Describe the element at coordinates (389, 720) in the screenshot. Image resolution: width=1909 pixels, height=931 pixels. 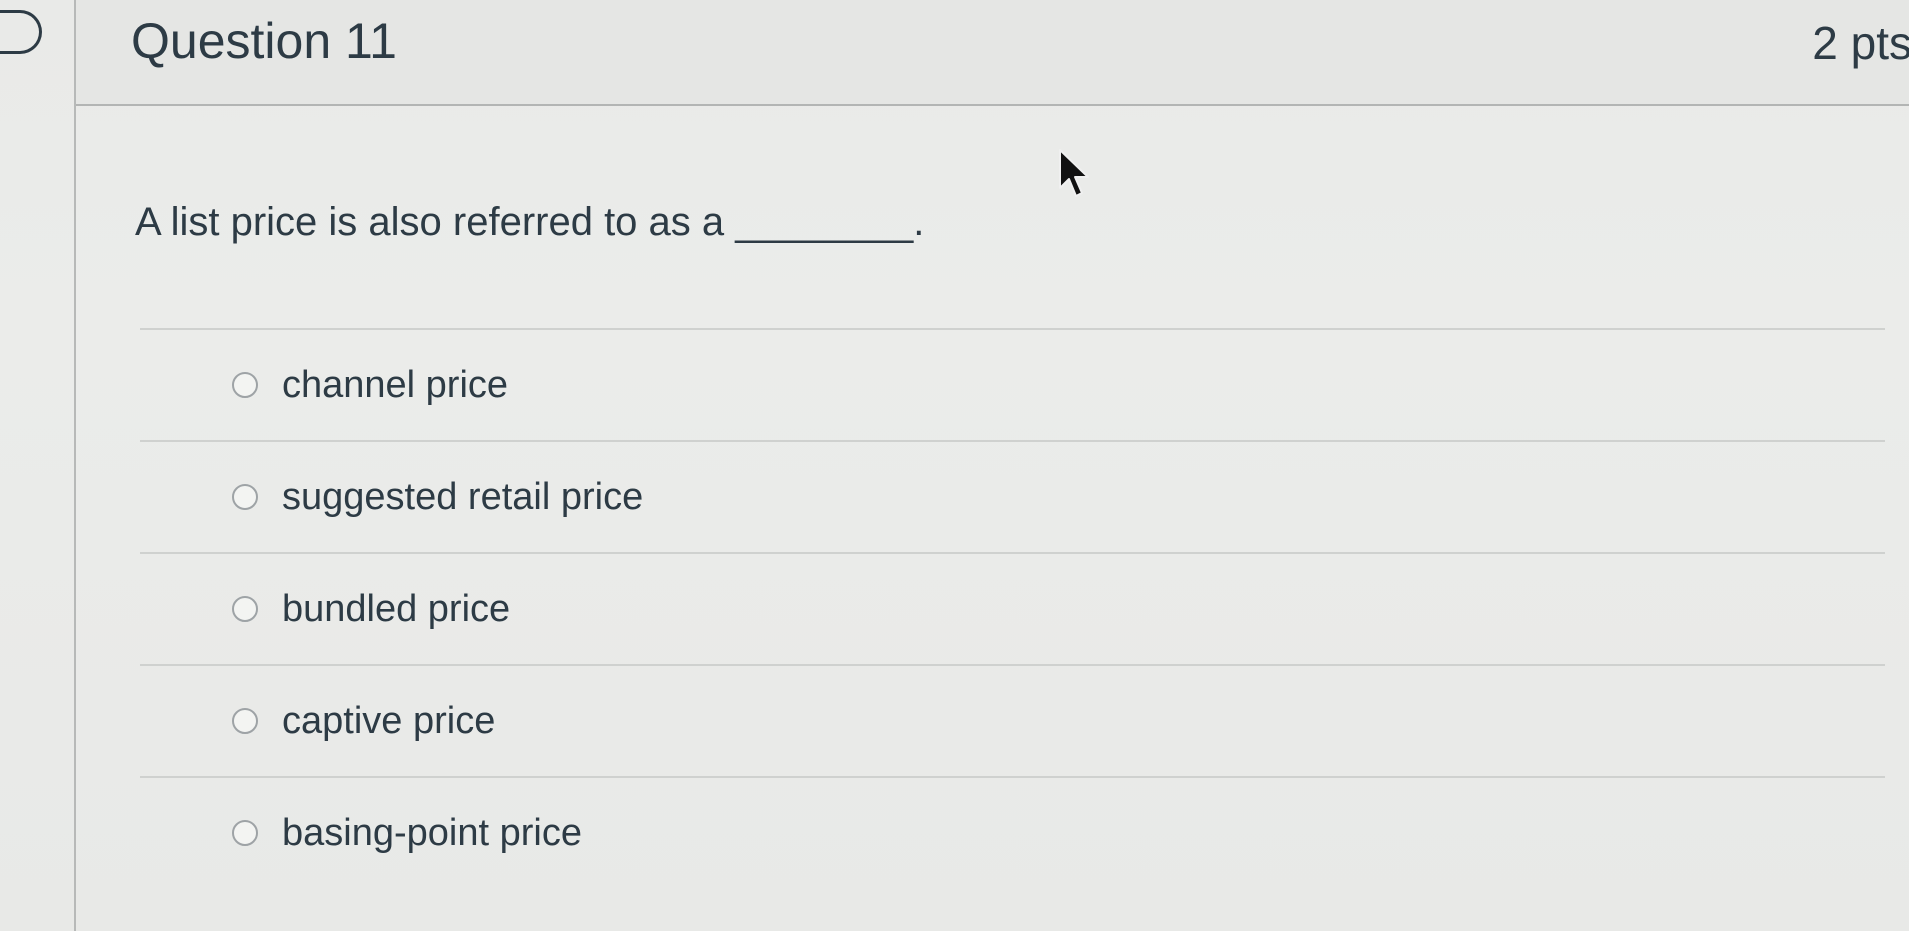
I see `answer-label: captive price` at that location.